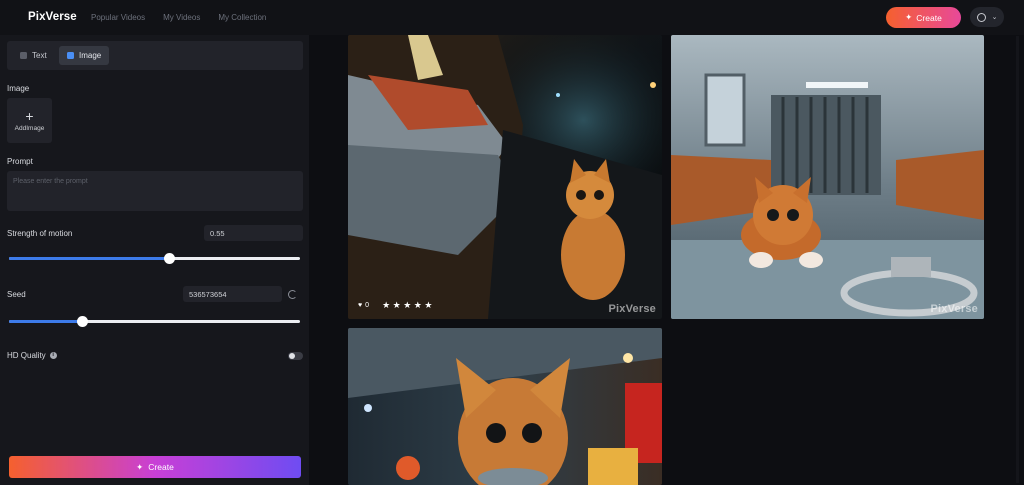  I want to click on like-count: 0, so click(367, 305).